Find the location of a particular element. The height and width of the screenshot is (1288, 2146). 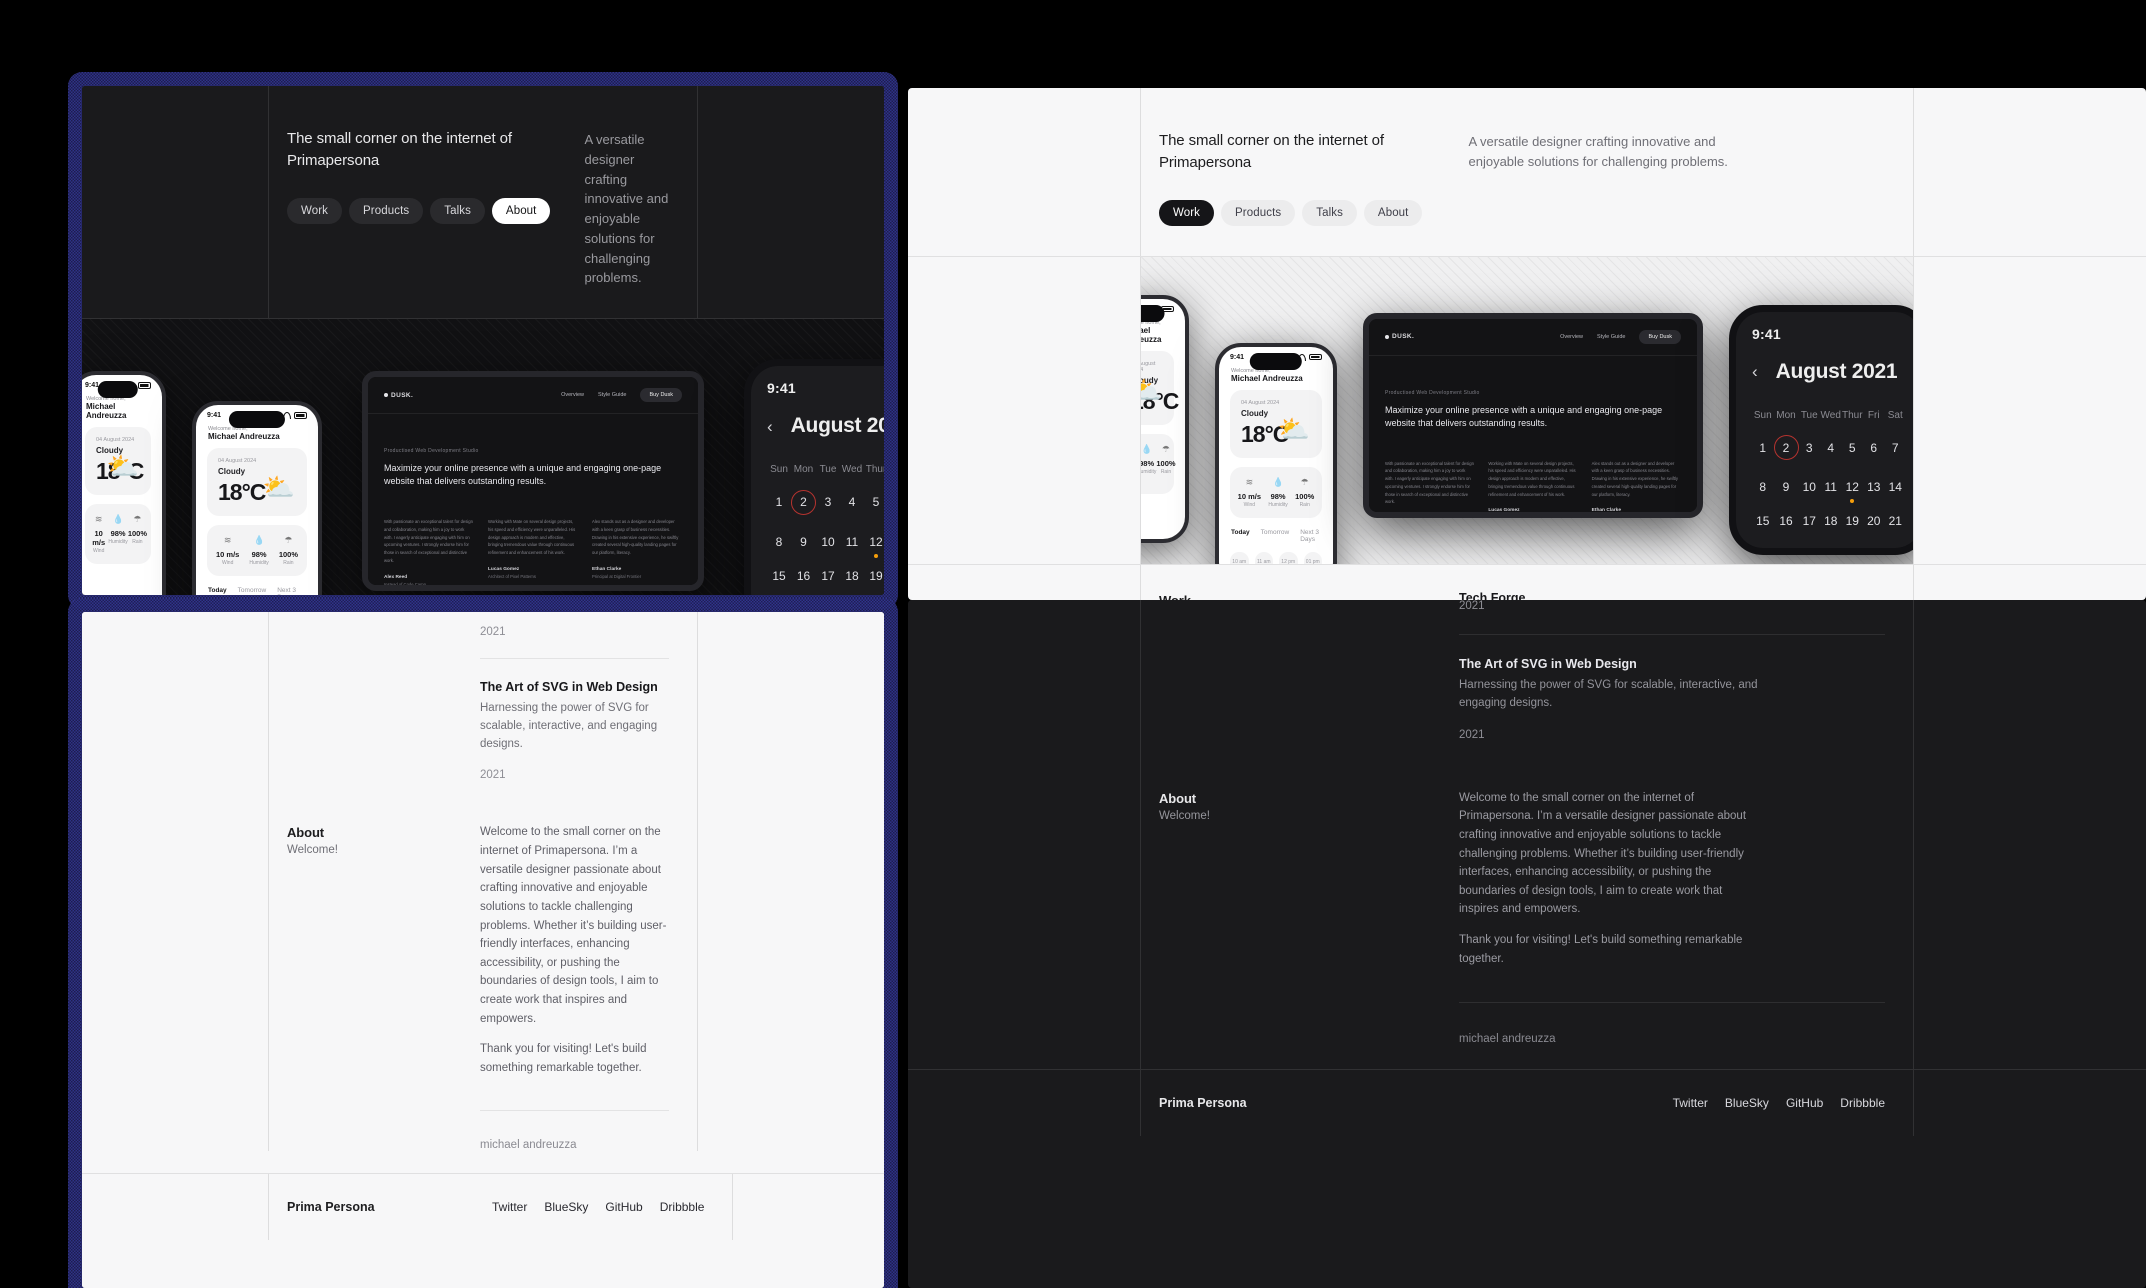

calendar-day-6: 6 is located at coordinates (1874, 451).